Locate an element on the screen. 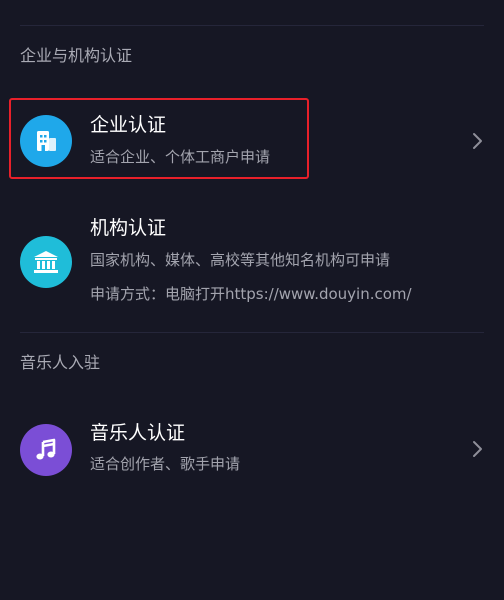  institution-verification-line-2: 申请方式：电脑打开https://www.douyin.com/ is located at coordinates (251, 294).